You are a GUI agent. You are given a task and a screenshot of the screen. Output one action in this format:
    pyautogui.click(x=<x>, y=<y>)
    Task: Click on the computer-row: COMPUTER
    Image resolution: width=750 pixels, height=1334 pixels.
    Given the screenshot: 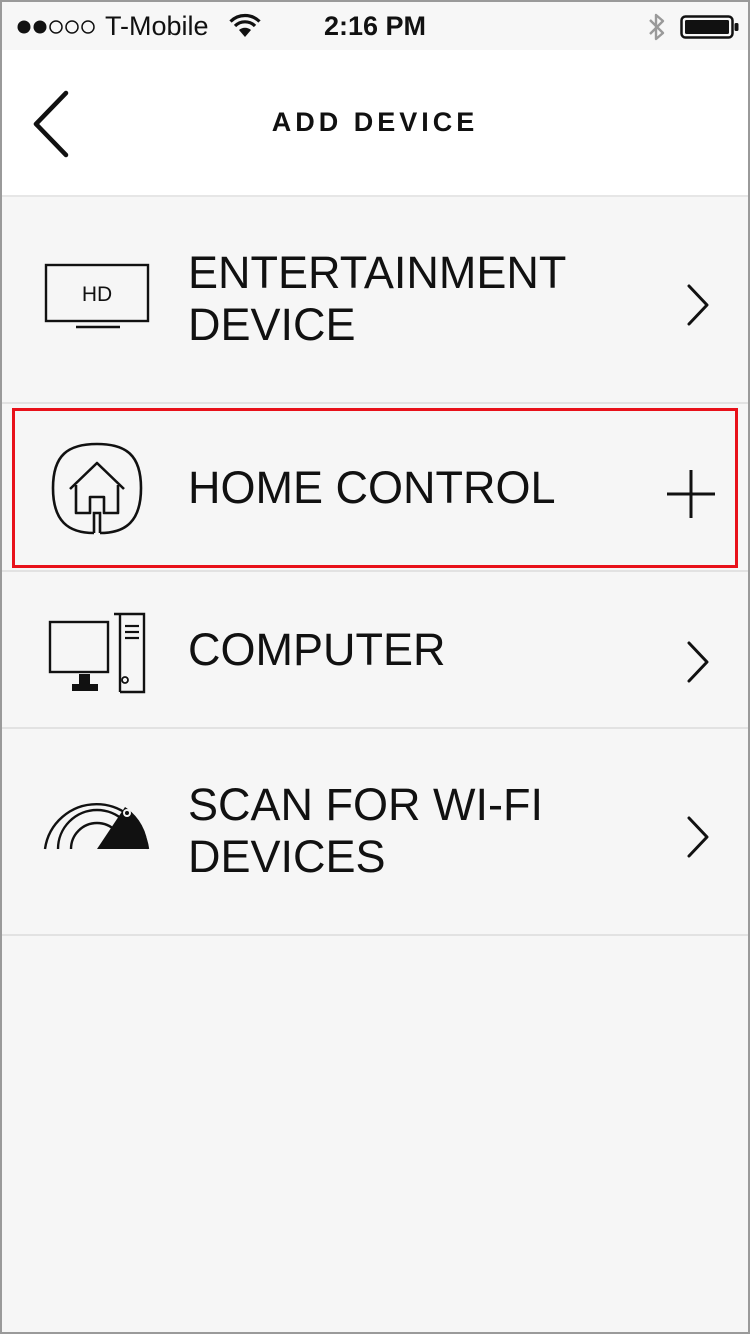 What is the action you would take?
    pyautogui.click(x=375, y=650)
    